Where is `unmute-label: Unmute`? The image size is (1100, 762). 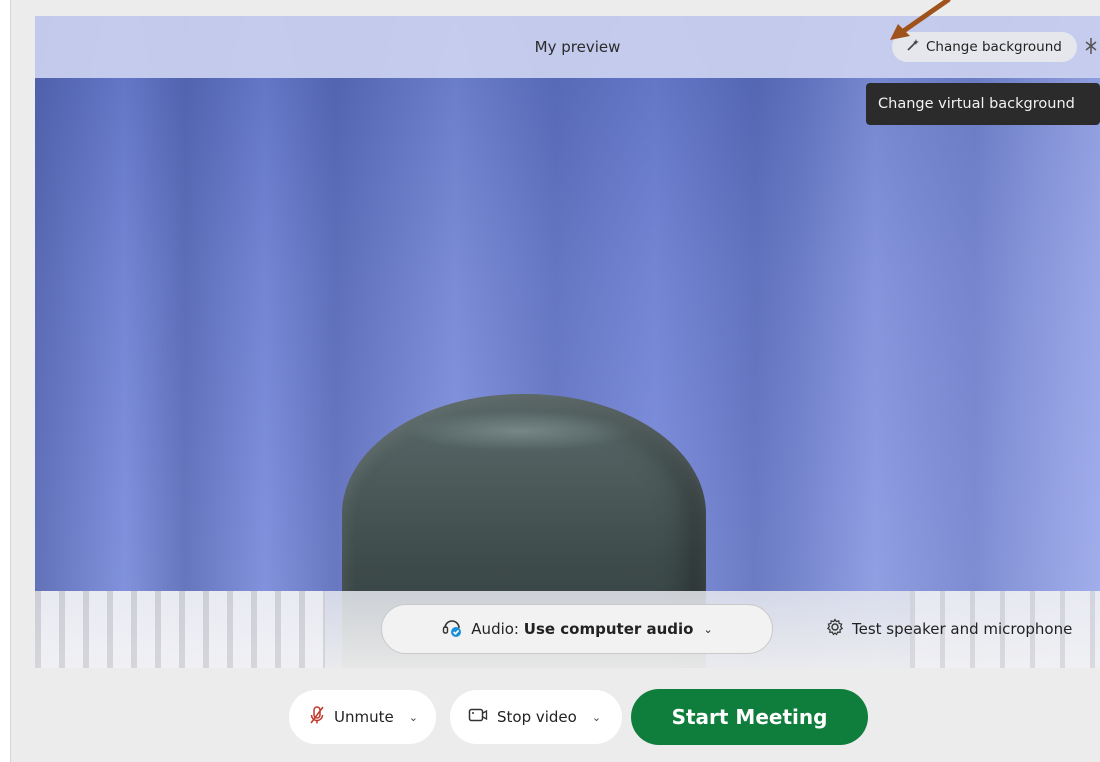
unmute-label: Unmute is located at coordinates (364, 717).